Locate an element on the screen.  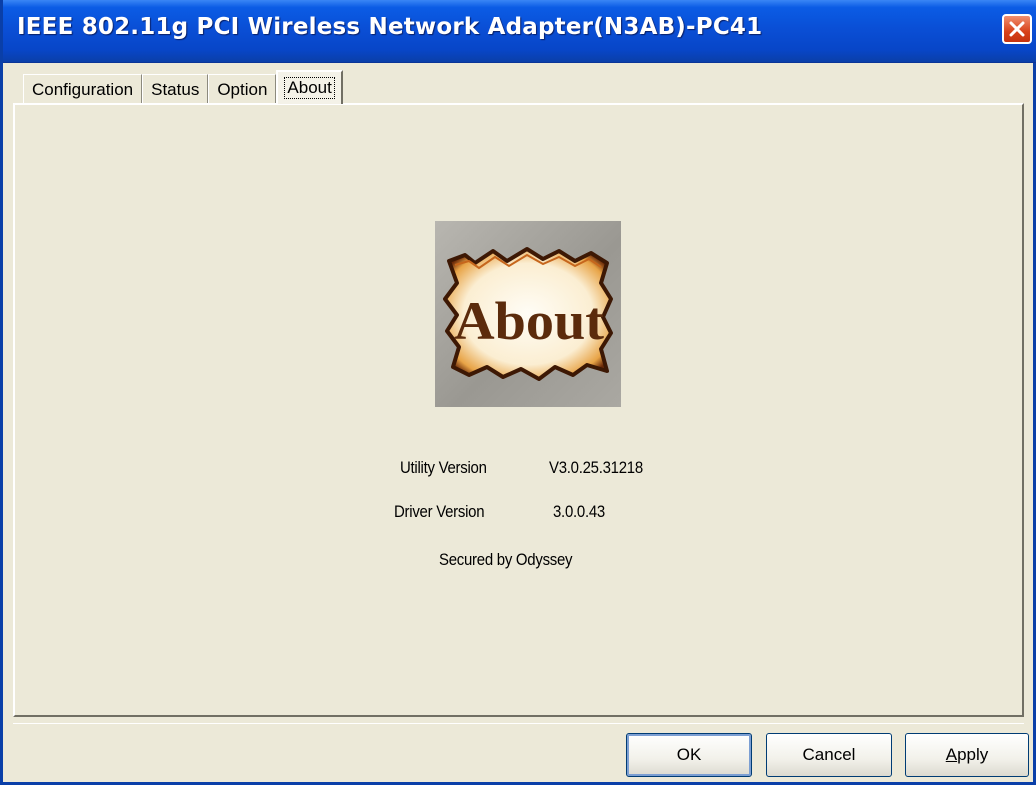
tab-about-label: About is located at coordinates (309, 88).